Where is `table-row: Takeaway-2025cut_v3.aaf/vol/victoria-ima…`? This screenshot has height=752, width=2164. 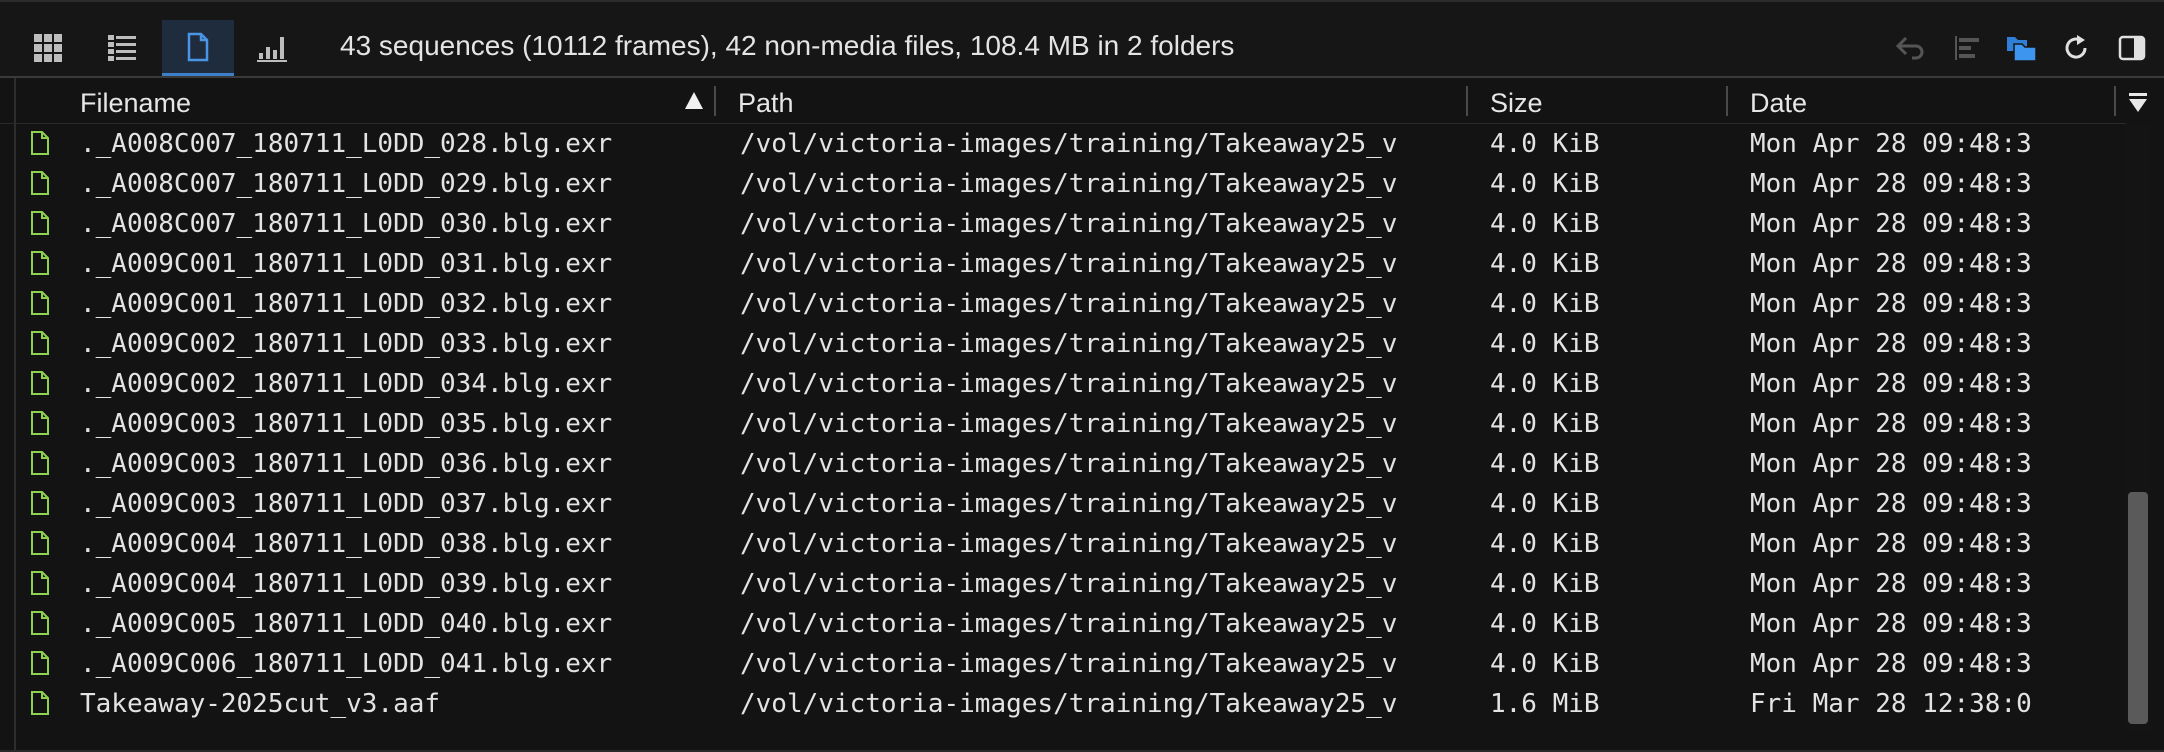 table-row: Takeaway-2025cut_v3.aaf/vol/victoria-ima… is located at coordinates (1063, 703).